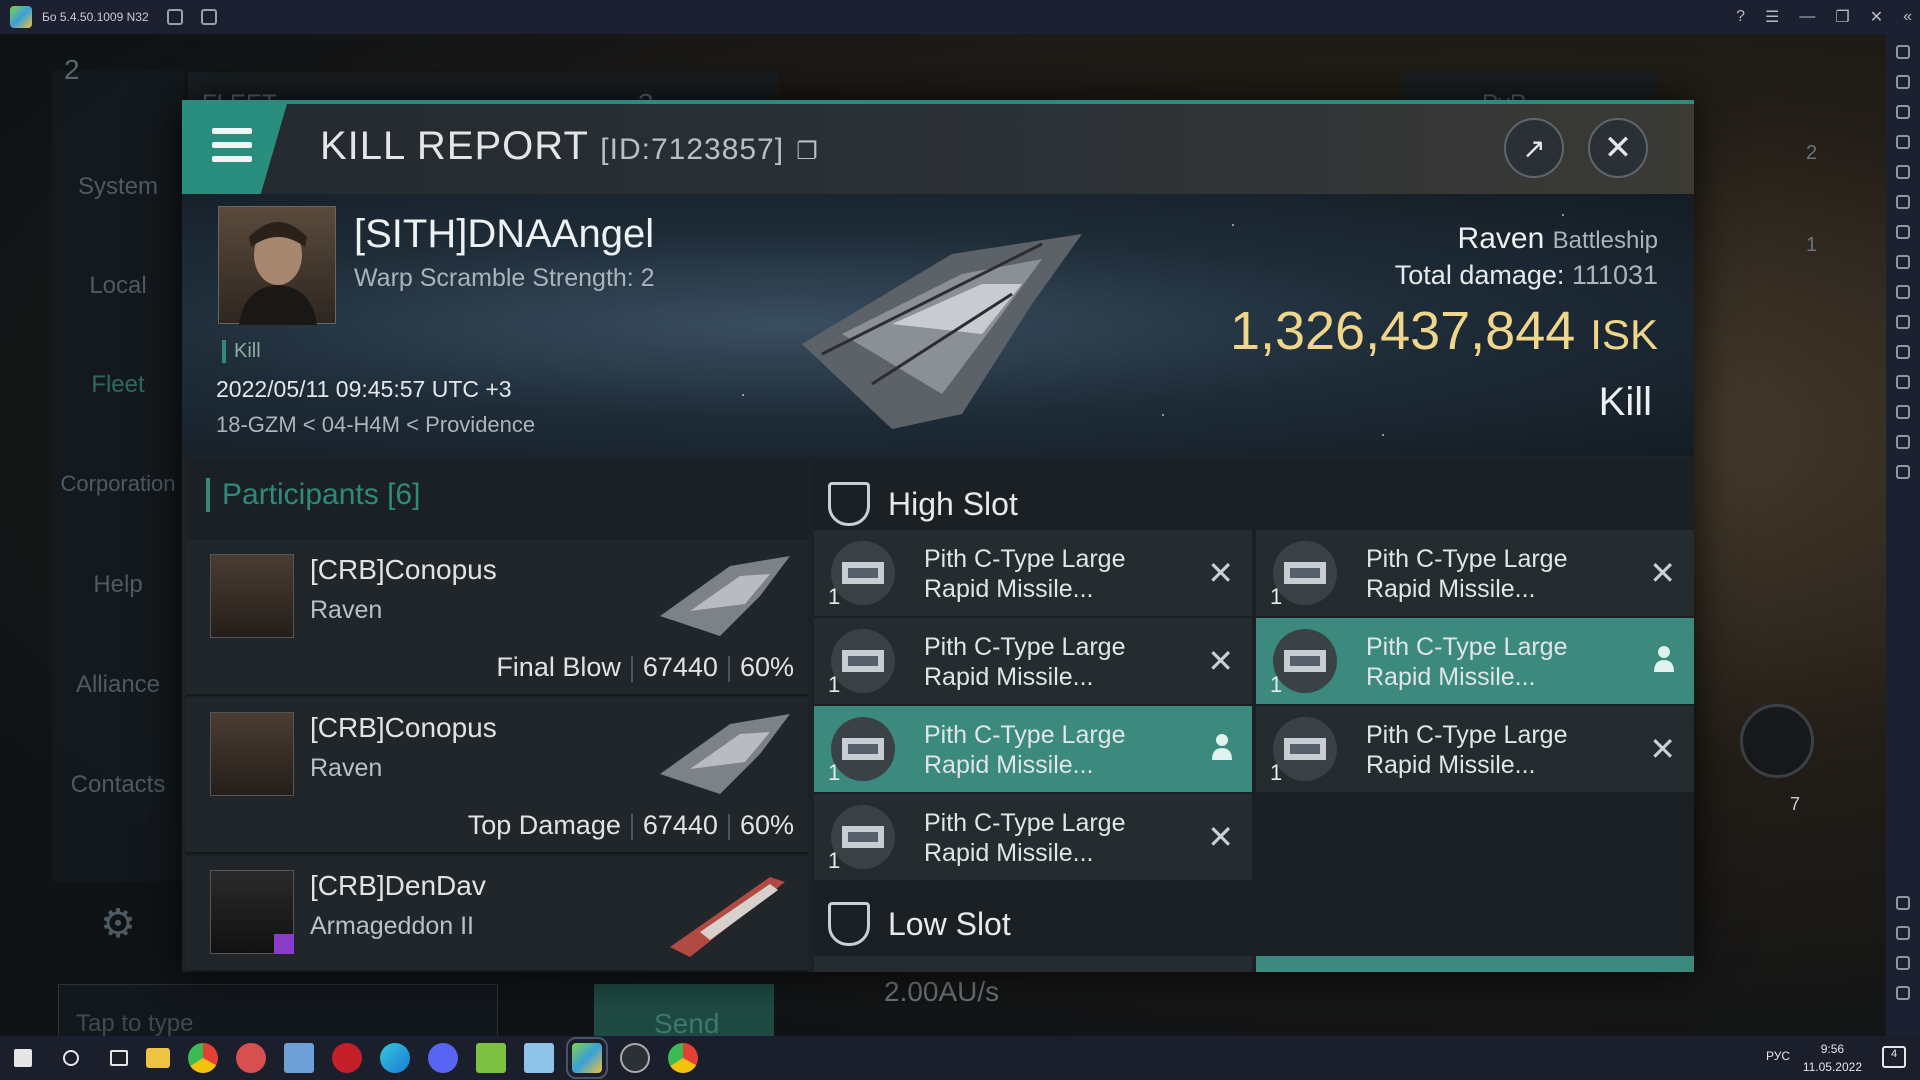 The height and width of the screenshot is (1080, 1920). What do you see at coordinates (299, 1058) in the screenshot?
I see `calculator-icon` at bounding box center [299, 1058].